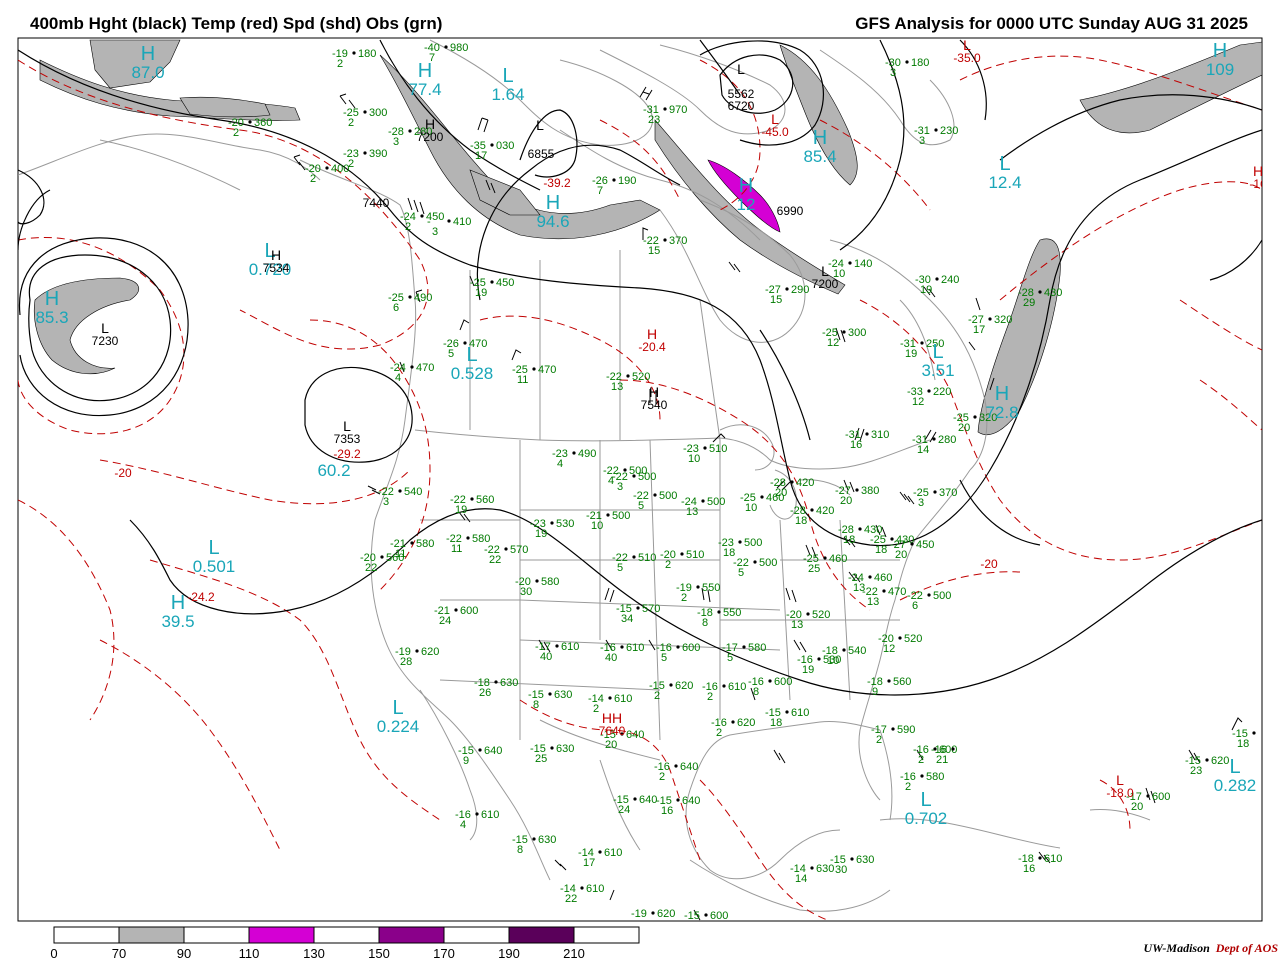 This screenshot has height=960, width=1280. Describe the element at coordinates (565, 524) in the screenshot. I see `station-height: 530` at that location.